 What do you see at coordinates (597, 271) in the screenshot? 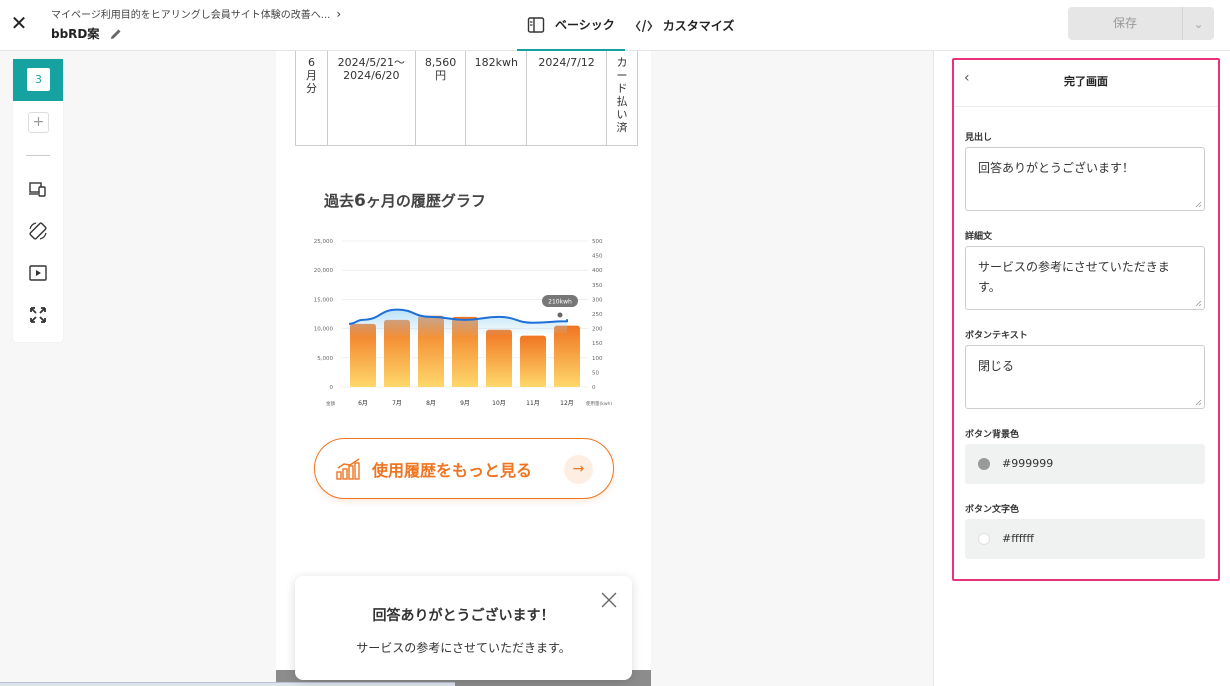
I see `y-right-tick-label: 400` at bounding box center [597, 271].